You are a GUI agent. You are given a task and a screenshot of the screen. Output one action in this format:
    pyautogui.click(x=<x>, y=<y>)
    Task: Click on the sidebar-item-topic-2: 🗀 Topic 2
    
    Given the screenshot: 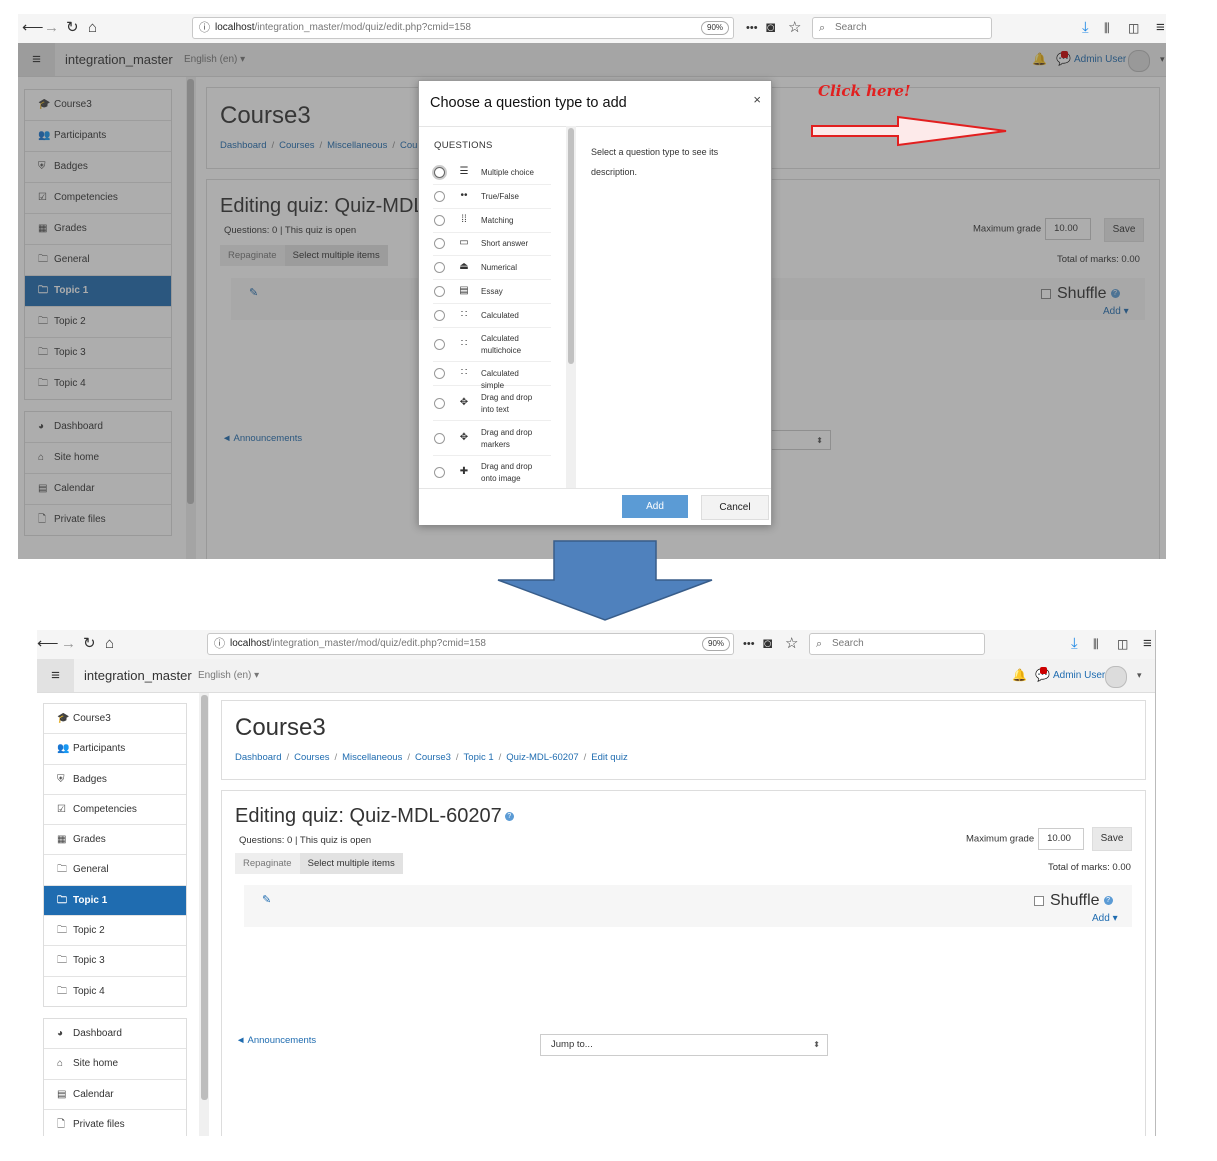 What is the action you would take?
    pyautogui.click(x=115, y=931)
    